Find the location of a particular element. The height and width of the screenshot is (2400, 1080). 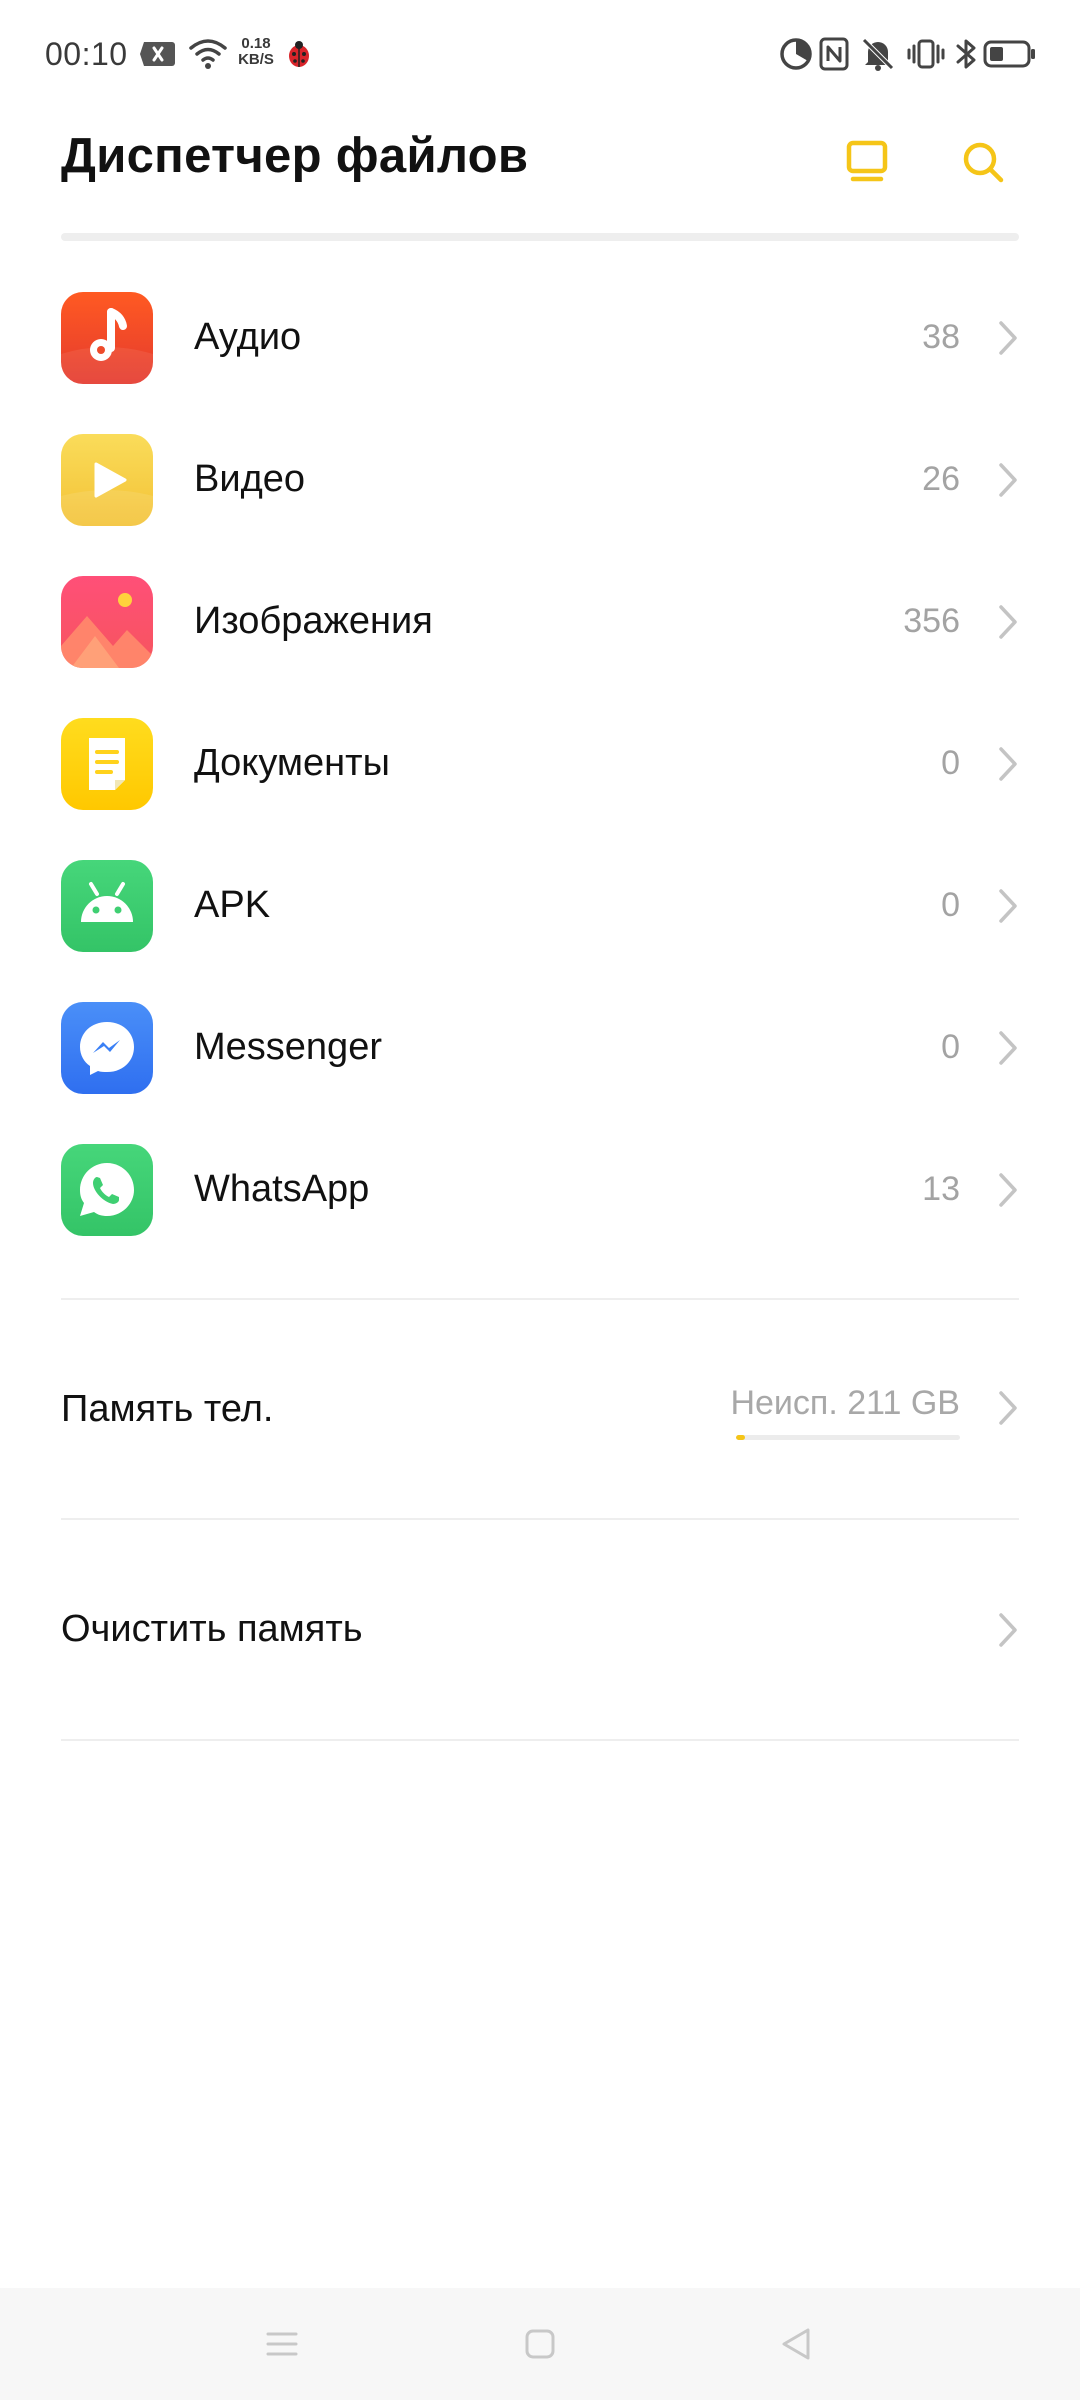

data-saver-icon is located at coordinates (796, 54).